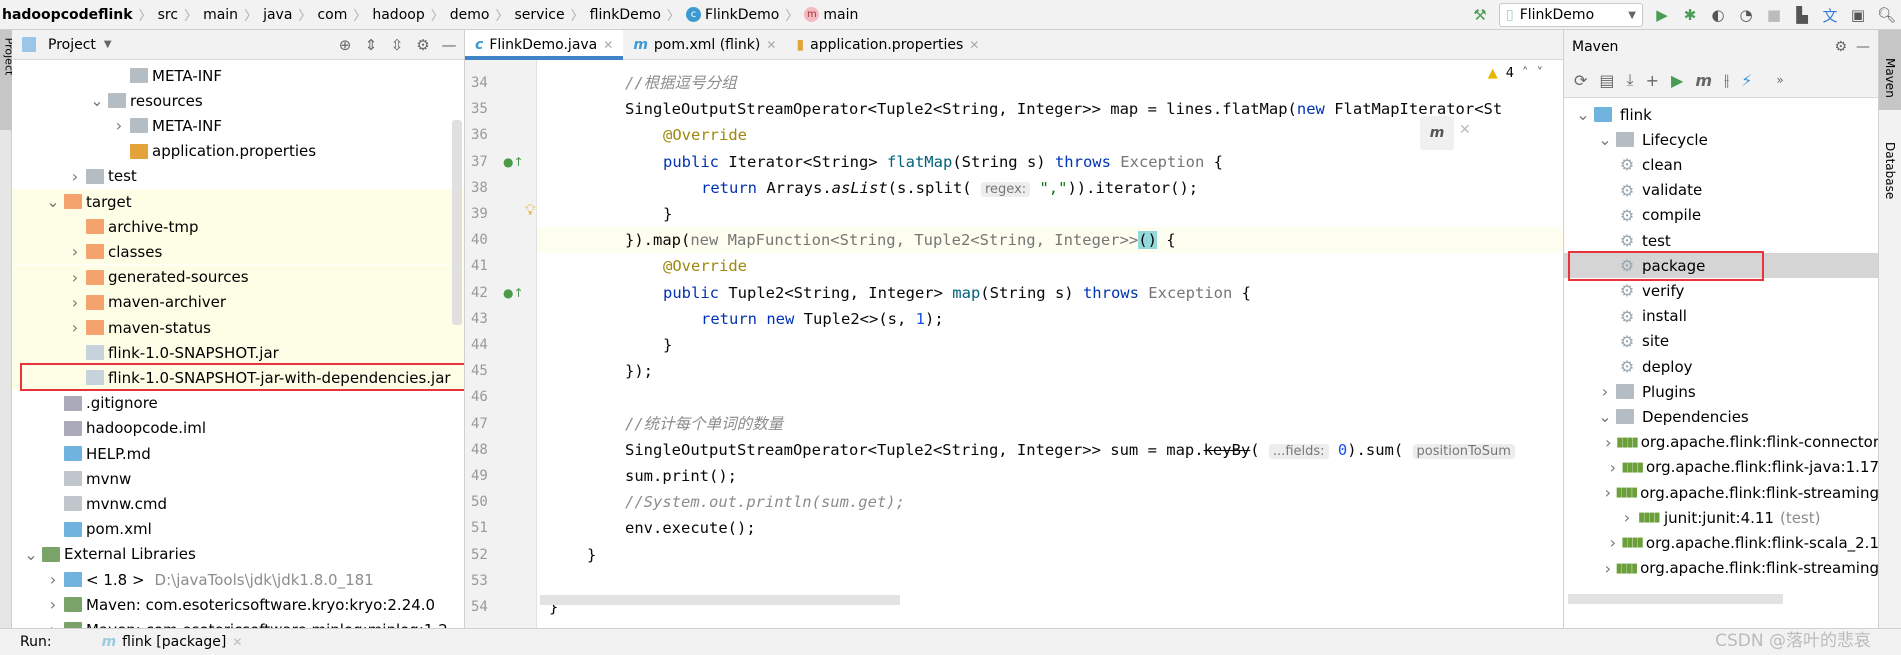 This screenshot has width=1901, height=655. I want to click on breadcrumb-item: hadoopcodeflink, so click(67, 15).